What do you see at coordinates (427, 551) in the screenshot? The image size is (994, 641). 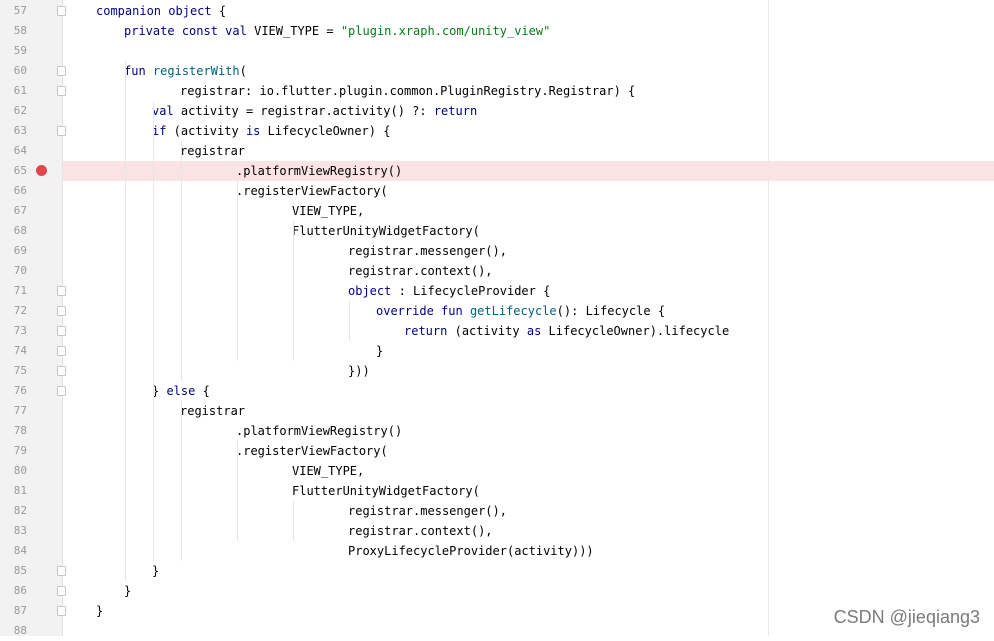 I see `code-token: ProxyLifecycleProvider` at bounding box center [427, 551].